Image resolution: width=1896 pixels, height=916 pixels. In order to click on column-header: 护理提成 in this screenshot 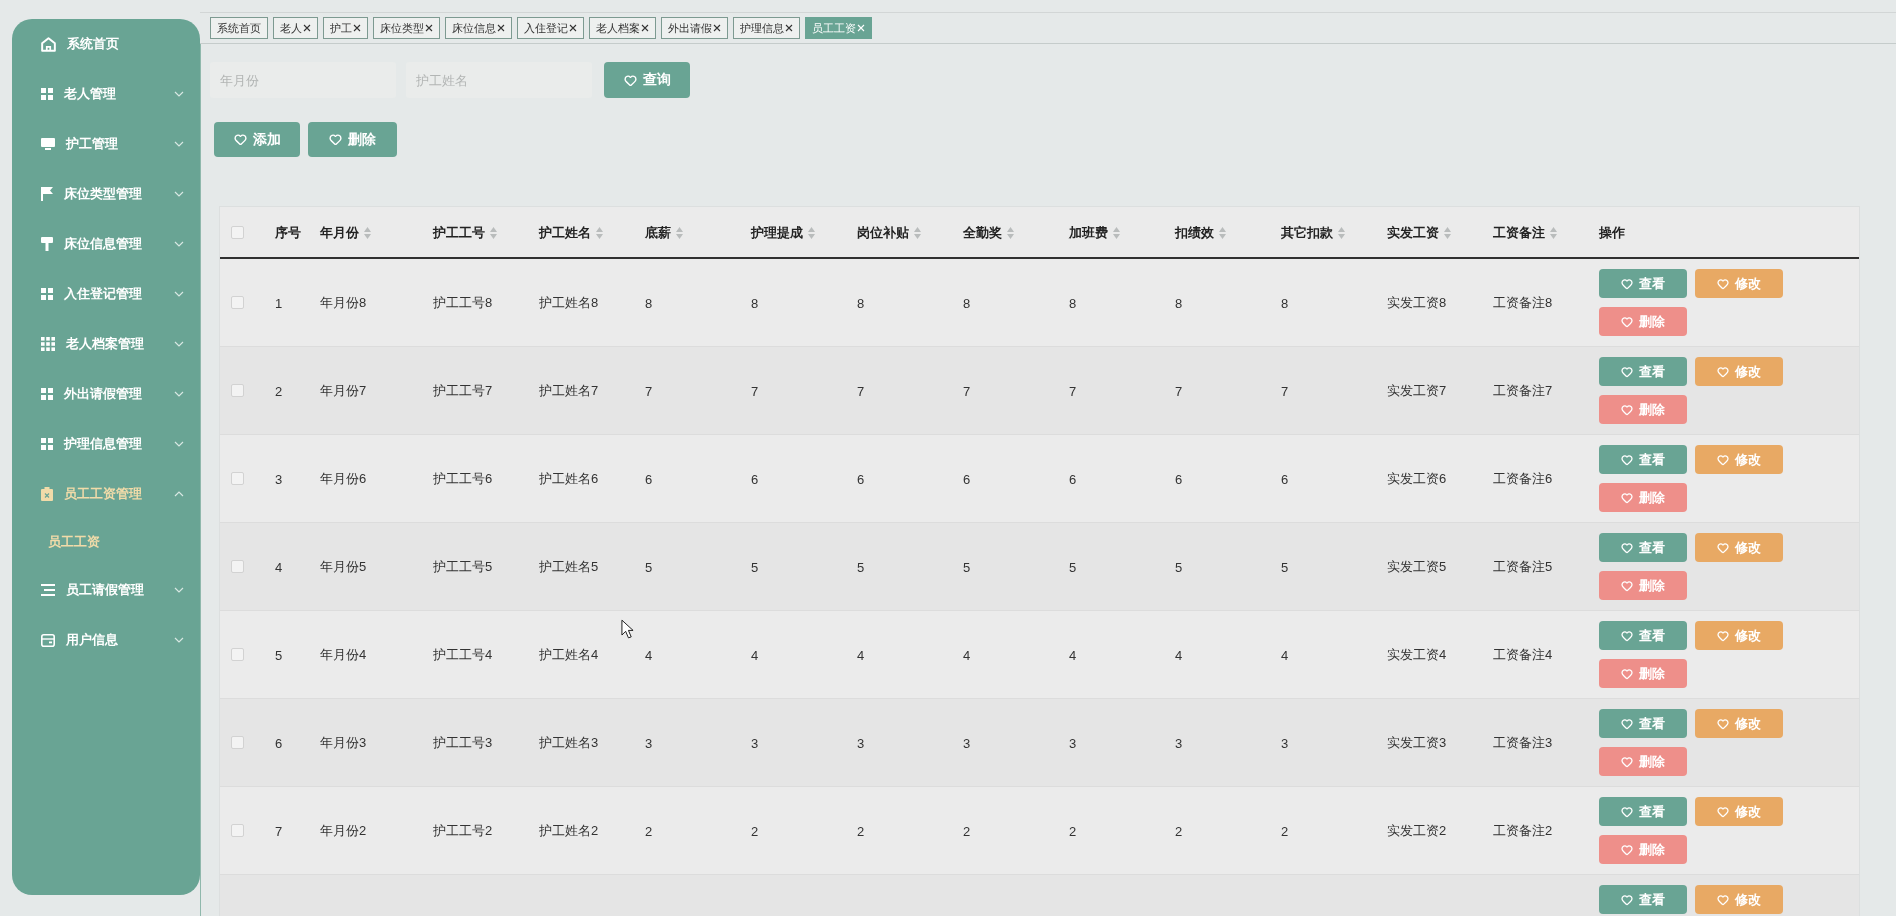, I will do `click(783, 232)`.